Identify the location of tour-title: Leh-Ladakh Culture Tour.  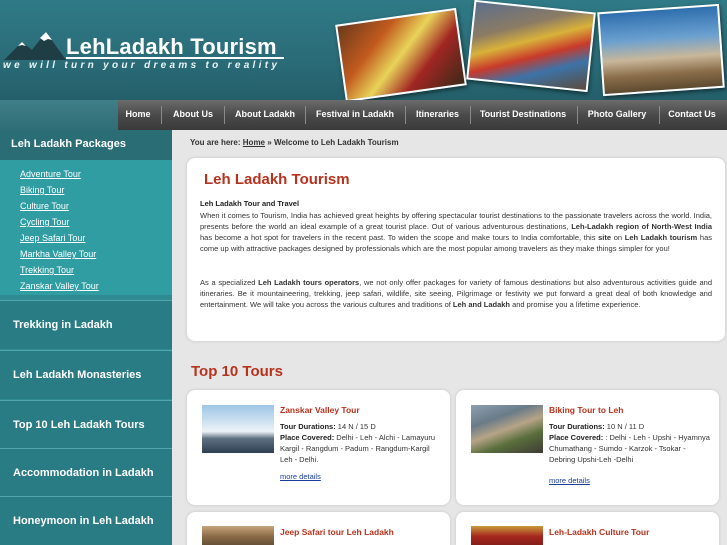
(599, 532).